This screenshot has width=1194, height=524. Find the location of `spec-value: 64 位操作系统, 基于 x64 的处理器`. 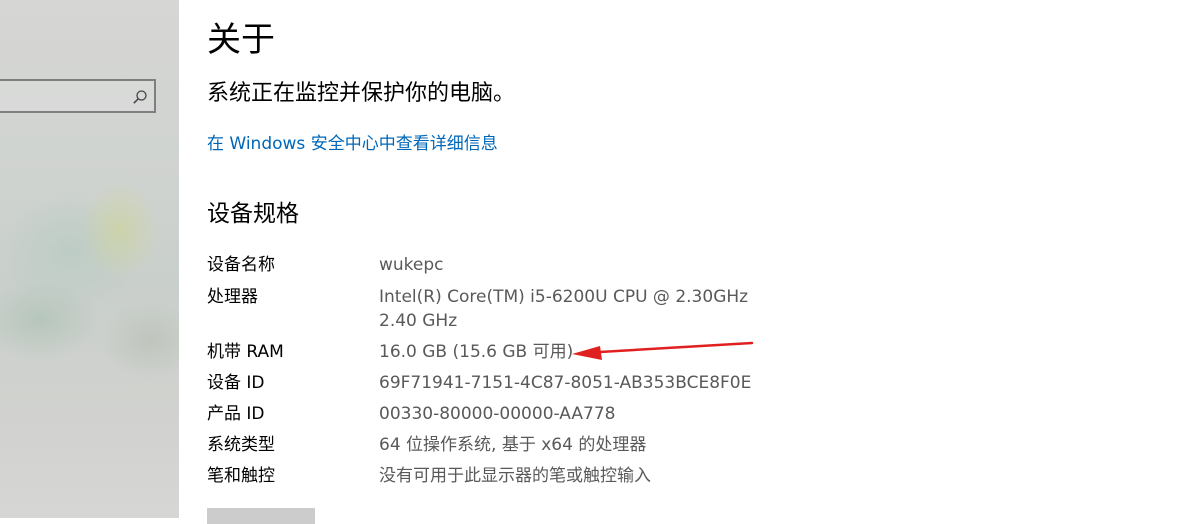

spec-value: 64 位操作系统, 基于 x64 的处理器 is located at coordinates (513, 445).